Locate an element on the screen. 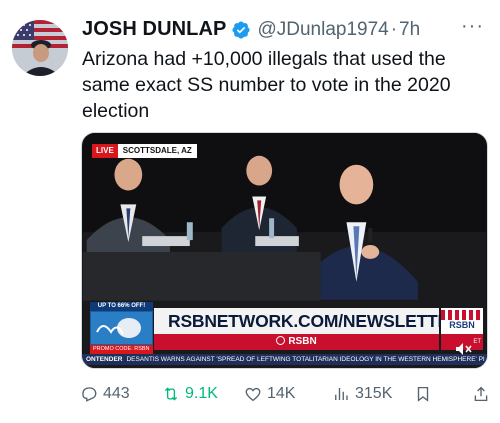 The height and width of the screenshot is (423, 500). verified-badge-icon is located at coordinates (241, 29).